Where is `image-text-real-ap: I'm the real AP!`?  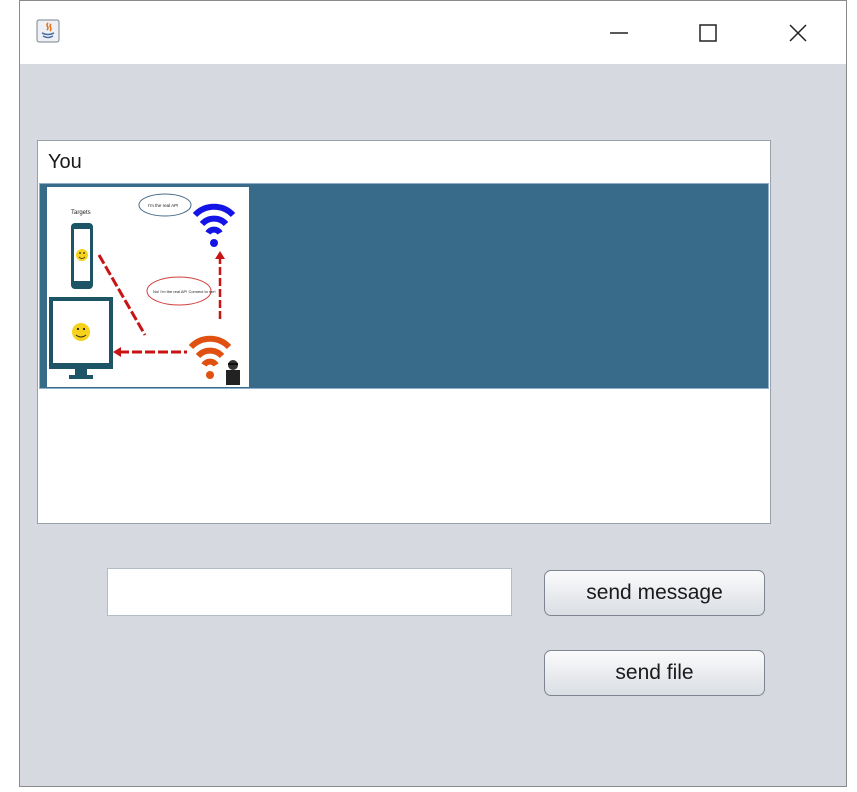 image-text-real-ap: I'm the real AP! is located at coordinates (163, 205).